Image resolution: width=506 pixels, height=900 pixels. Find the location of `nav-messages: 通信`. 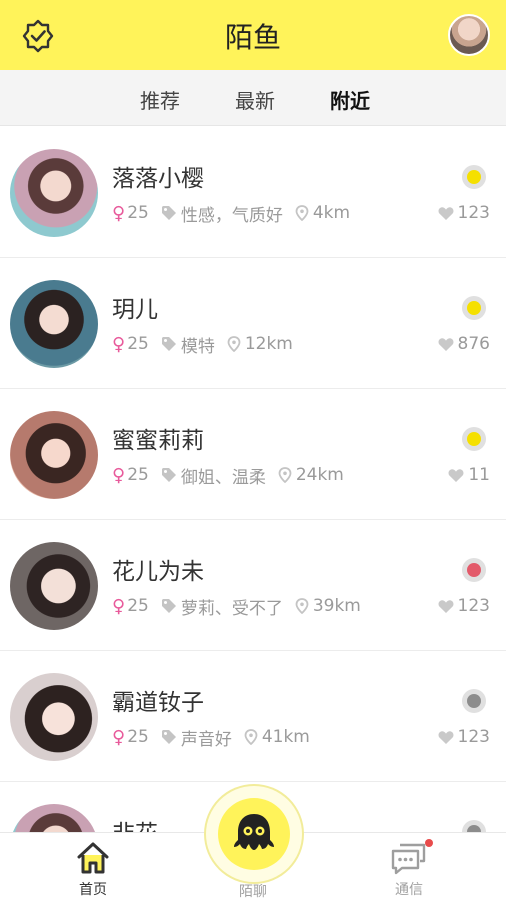

nav-messages: 通信 is located at coordinates (409, 870).